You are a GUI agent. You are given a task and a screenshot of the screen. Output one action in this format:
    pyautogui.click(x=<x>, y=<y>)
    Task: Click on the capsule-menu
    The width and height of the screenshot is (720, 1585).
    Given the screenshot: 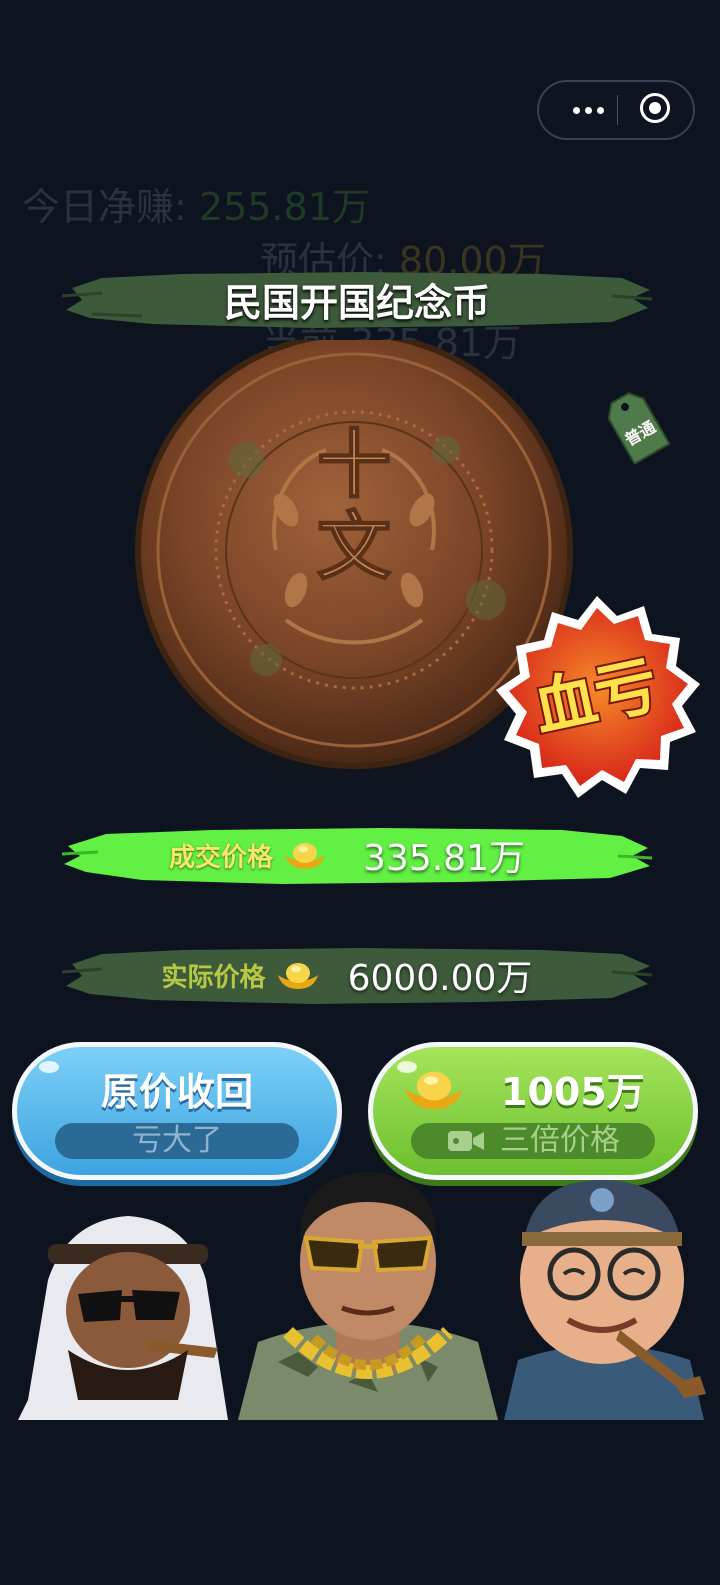 What is the action you would take?
    pyautogui.click(x=616, y=110)
    